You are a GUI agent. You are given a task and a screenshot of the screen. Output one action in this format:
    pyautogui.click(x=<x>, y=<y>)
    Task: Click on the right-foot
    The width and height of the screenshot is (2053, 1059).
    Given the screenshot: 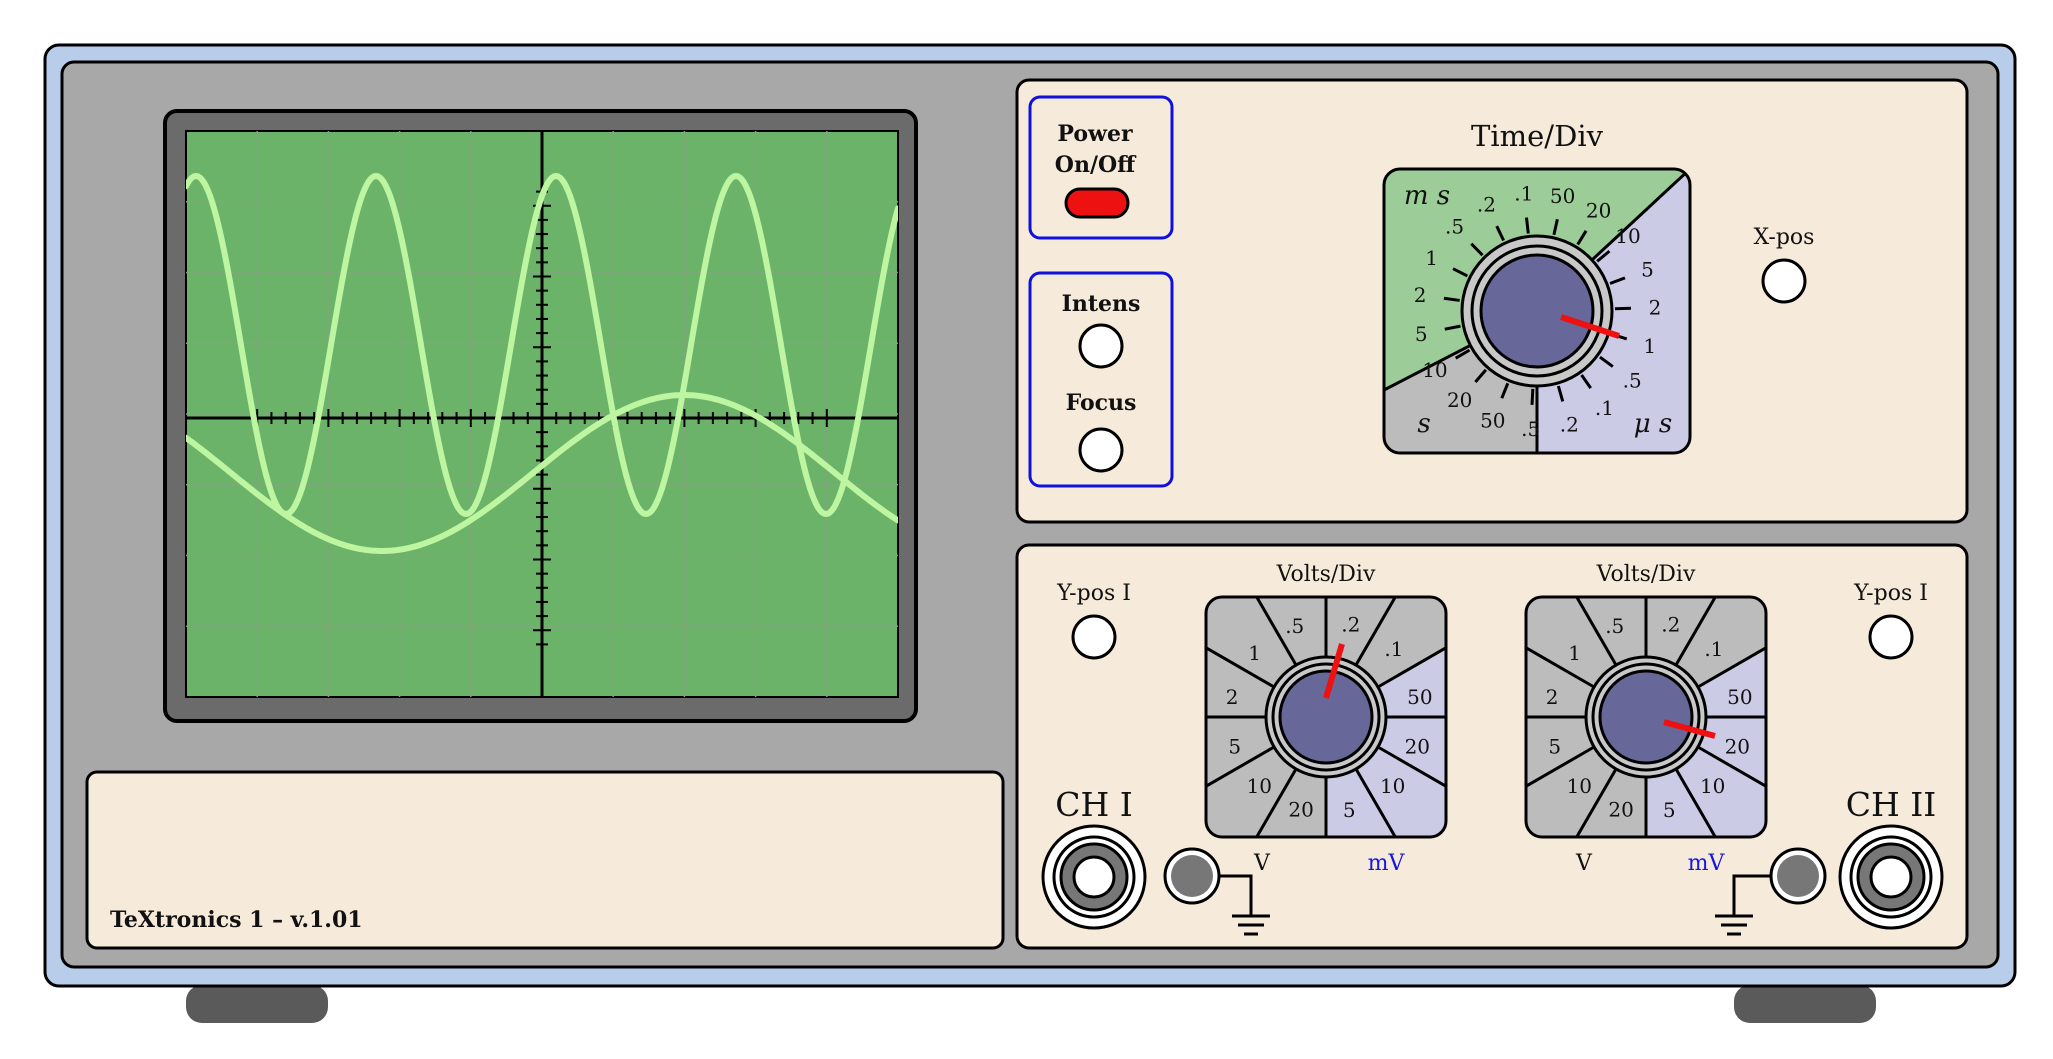 What is the action you would take?
    pyautogui.click(x=1805, y=1004)
    